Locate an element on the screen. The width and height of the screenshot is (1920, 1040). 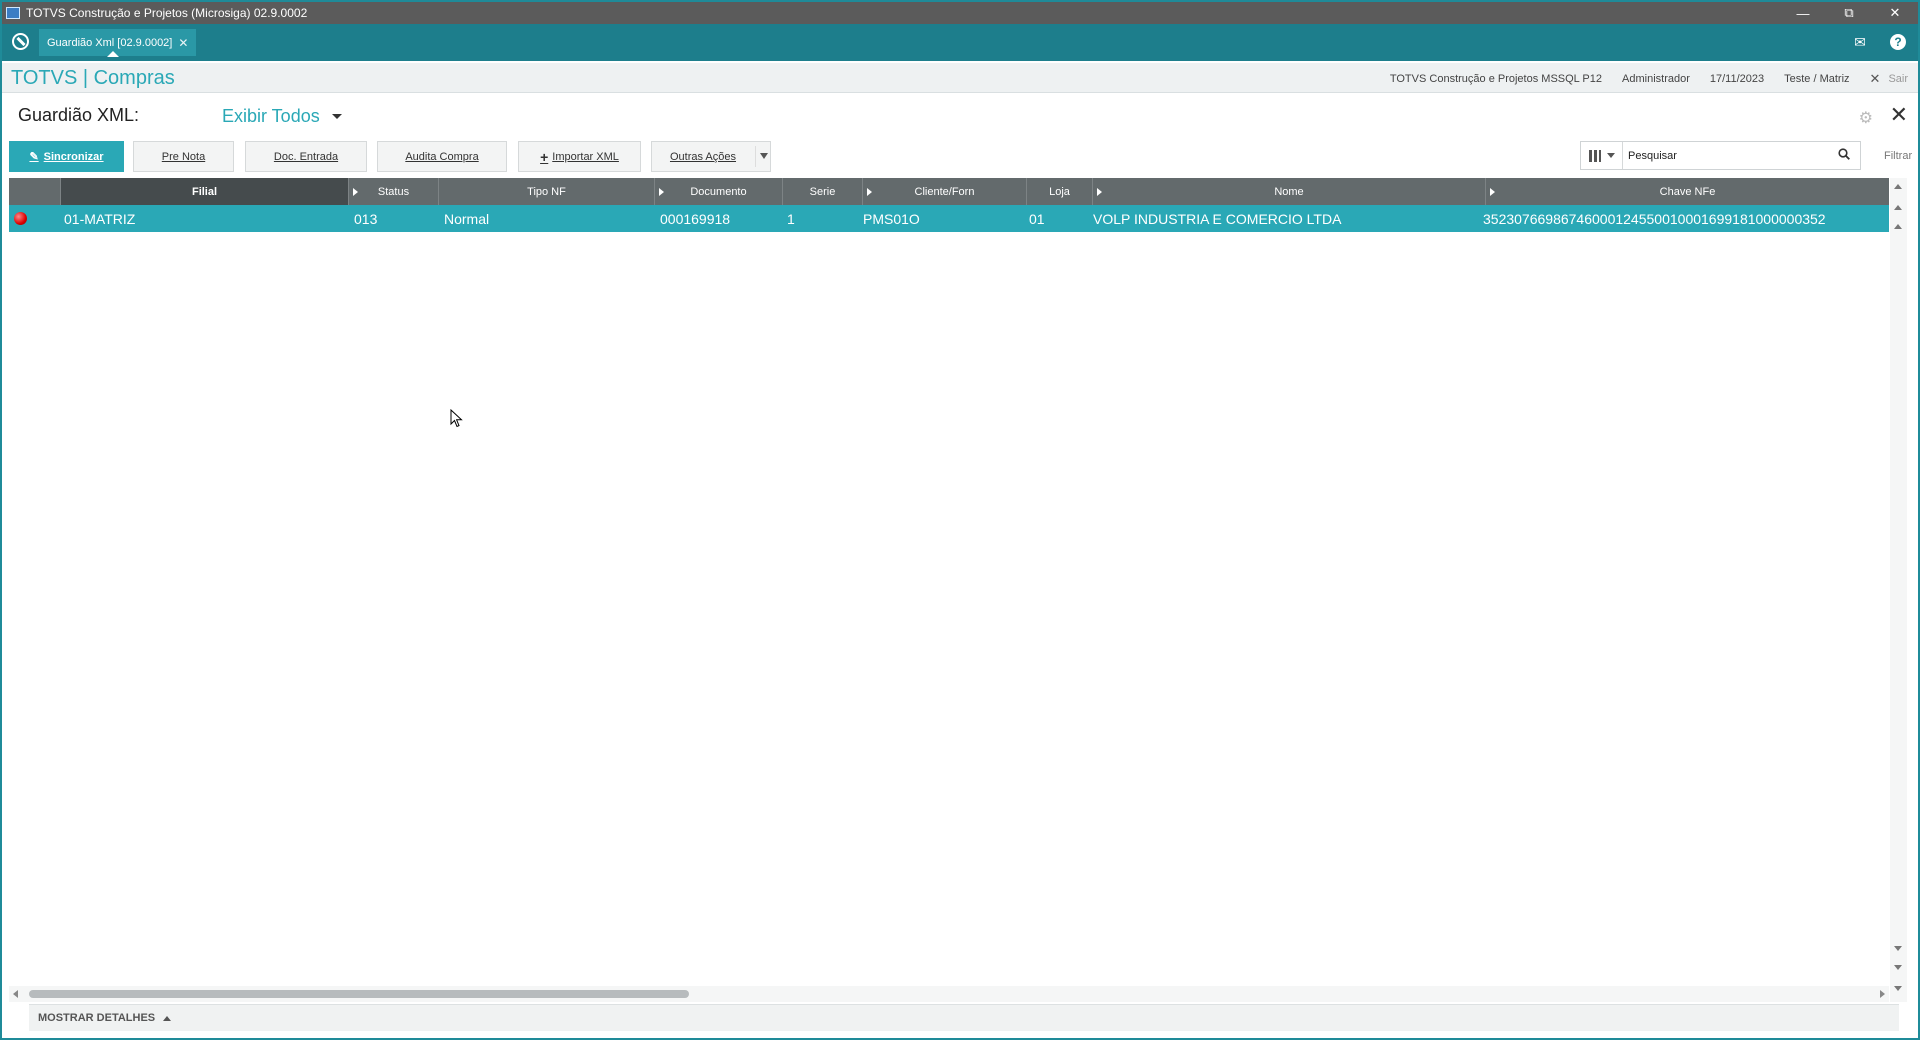
page-title: Guardião XML: is located at coordinates (79, 115).